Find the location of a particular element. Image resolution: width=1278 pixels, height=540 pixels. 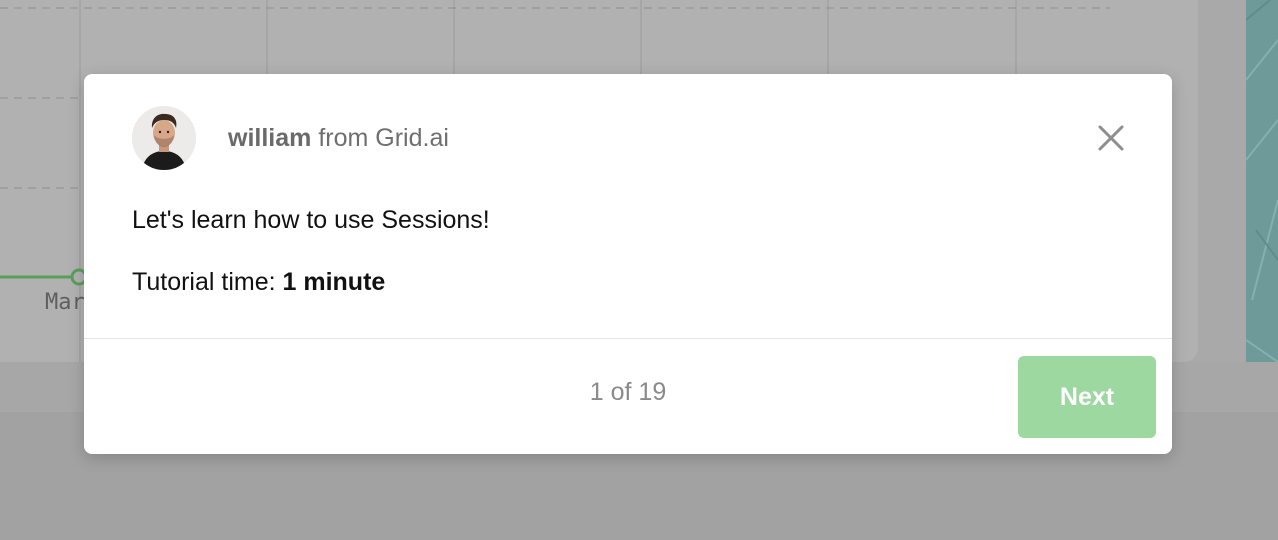

tour-message: Let's learn how to use Sessions! is located at coordinates (311, 220).